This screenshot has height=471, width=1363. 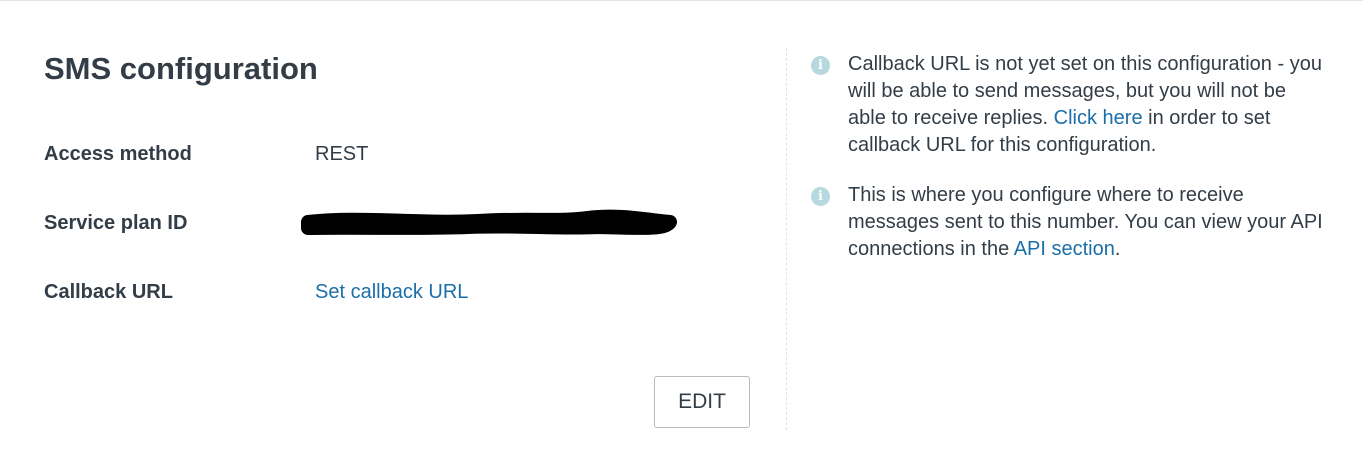 What do you see at coordinates (391, 292) in the screenshot?
I see `set-callback-url-link: Set callback URL` at bounding box center [391, 292].